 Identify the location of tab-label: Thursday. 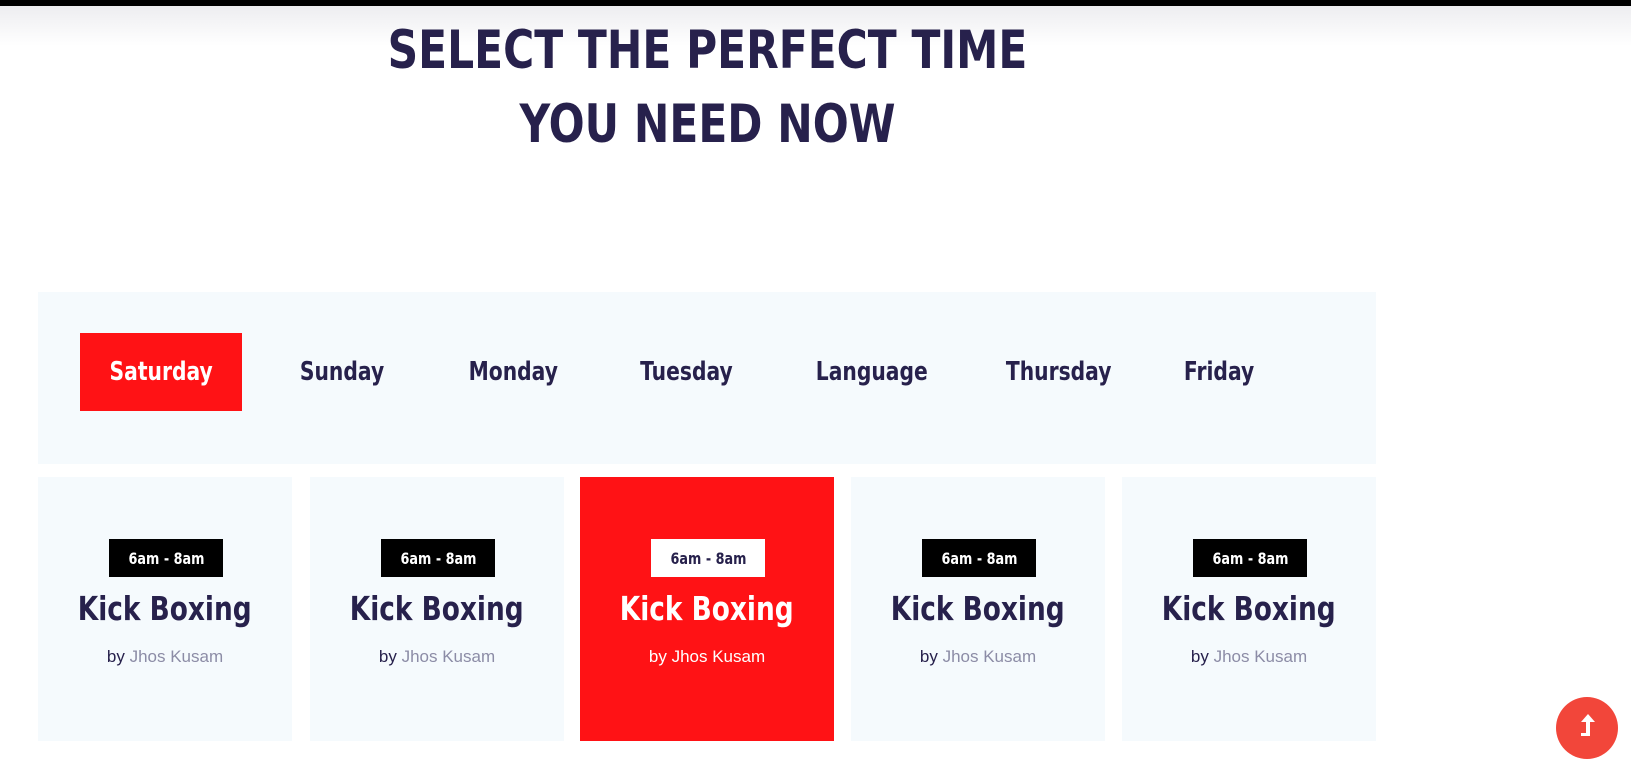
(1059, 372).